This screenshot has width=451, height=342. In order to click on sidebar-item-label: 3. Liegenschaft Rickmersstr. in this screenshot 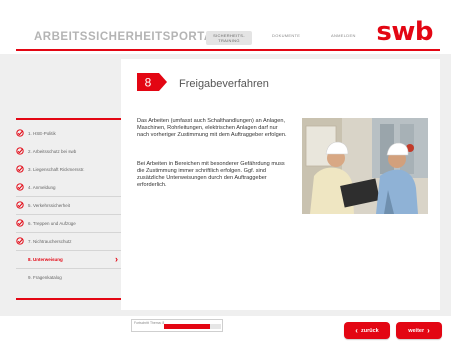, I will do `click(56, 169)`.